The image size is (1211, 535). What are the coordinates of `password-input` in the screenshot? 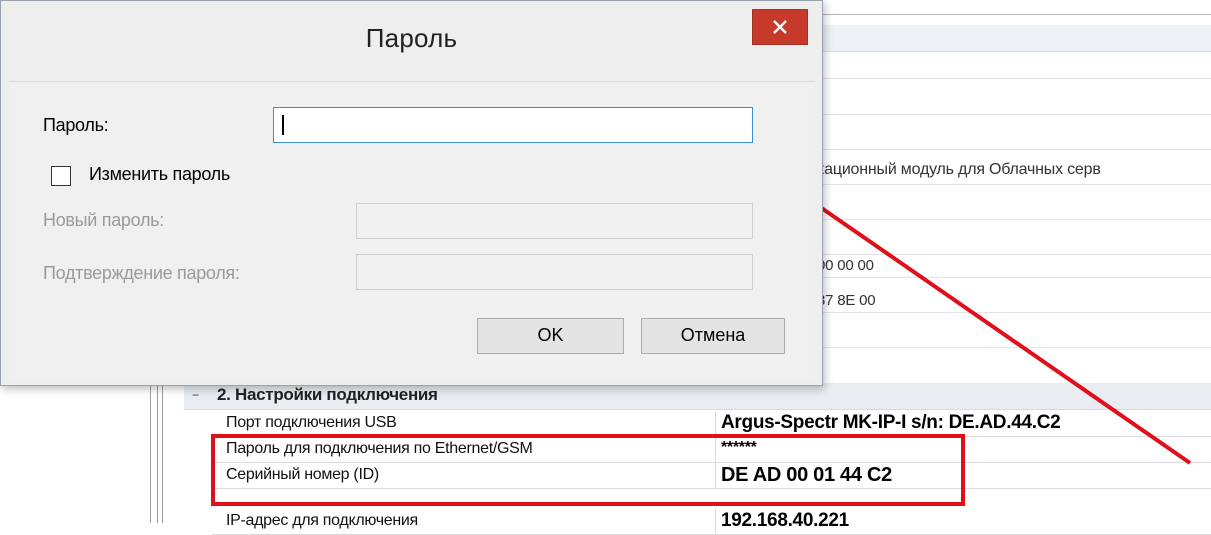 It's located at (513, 125).